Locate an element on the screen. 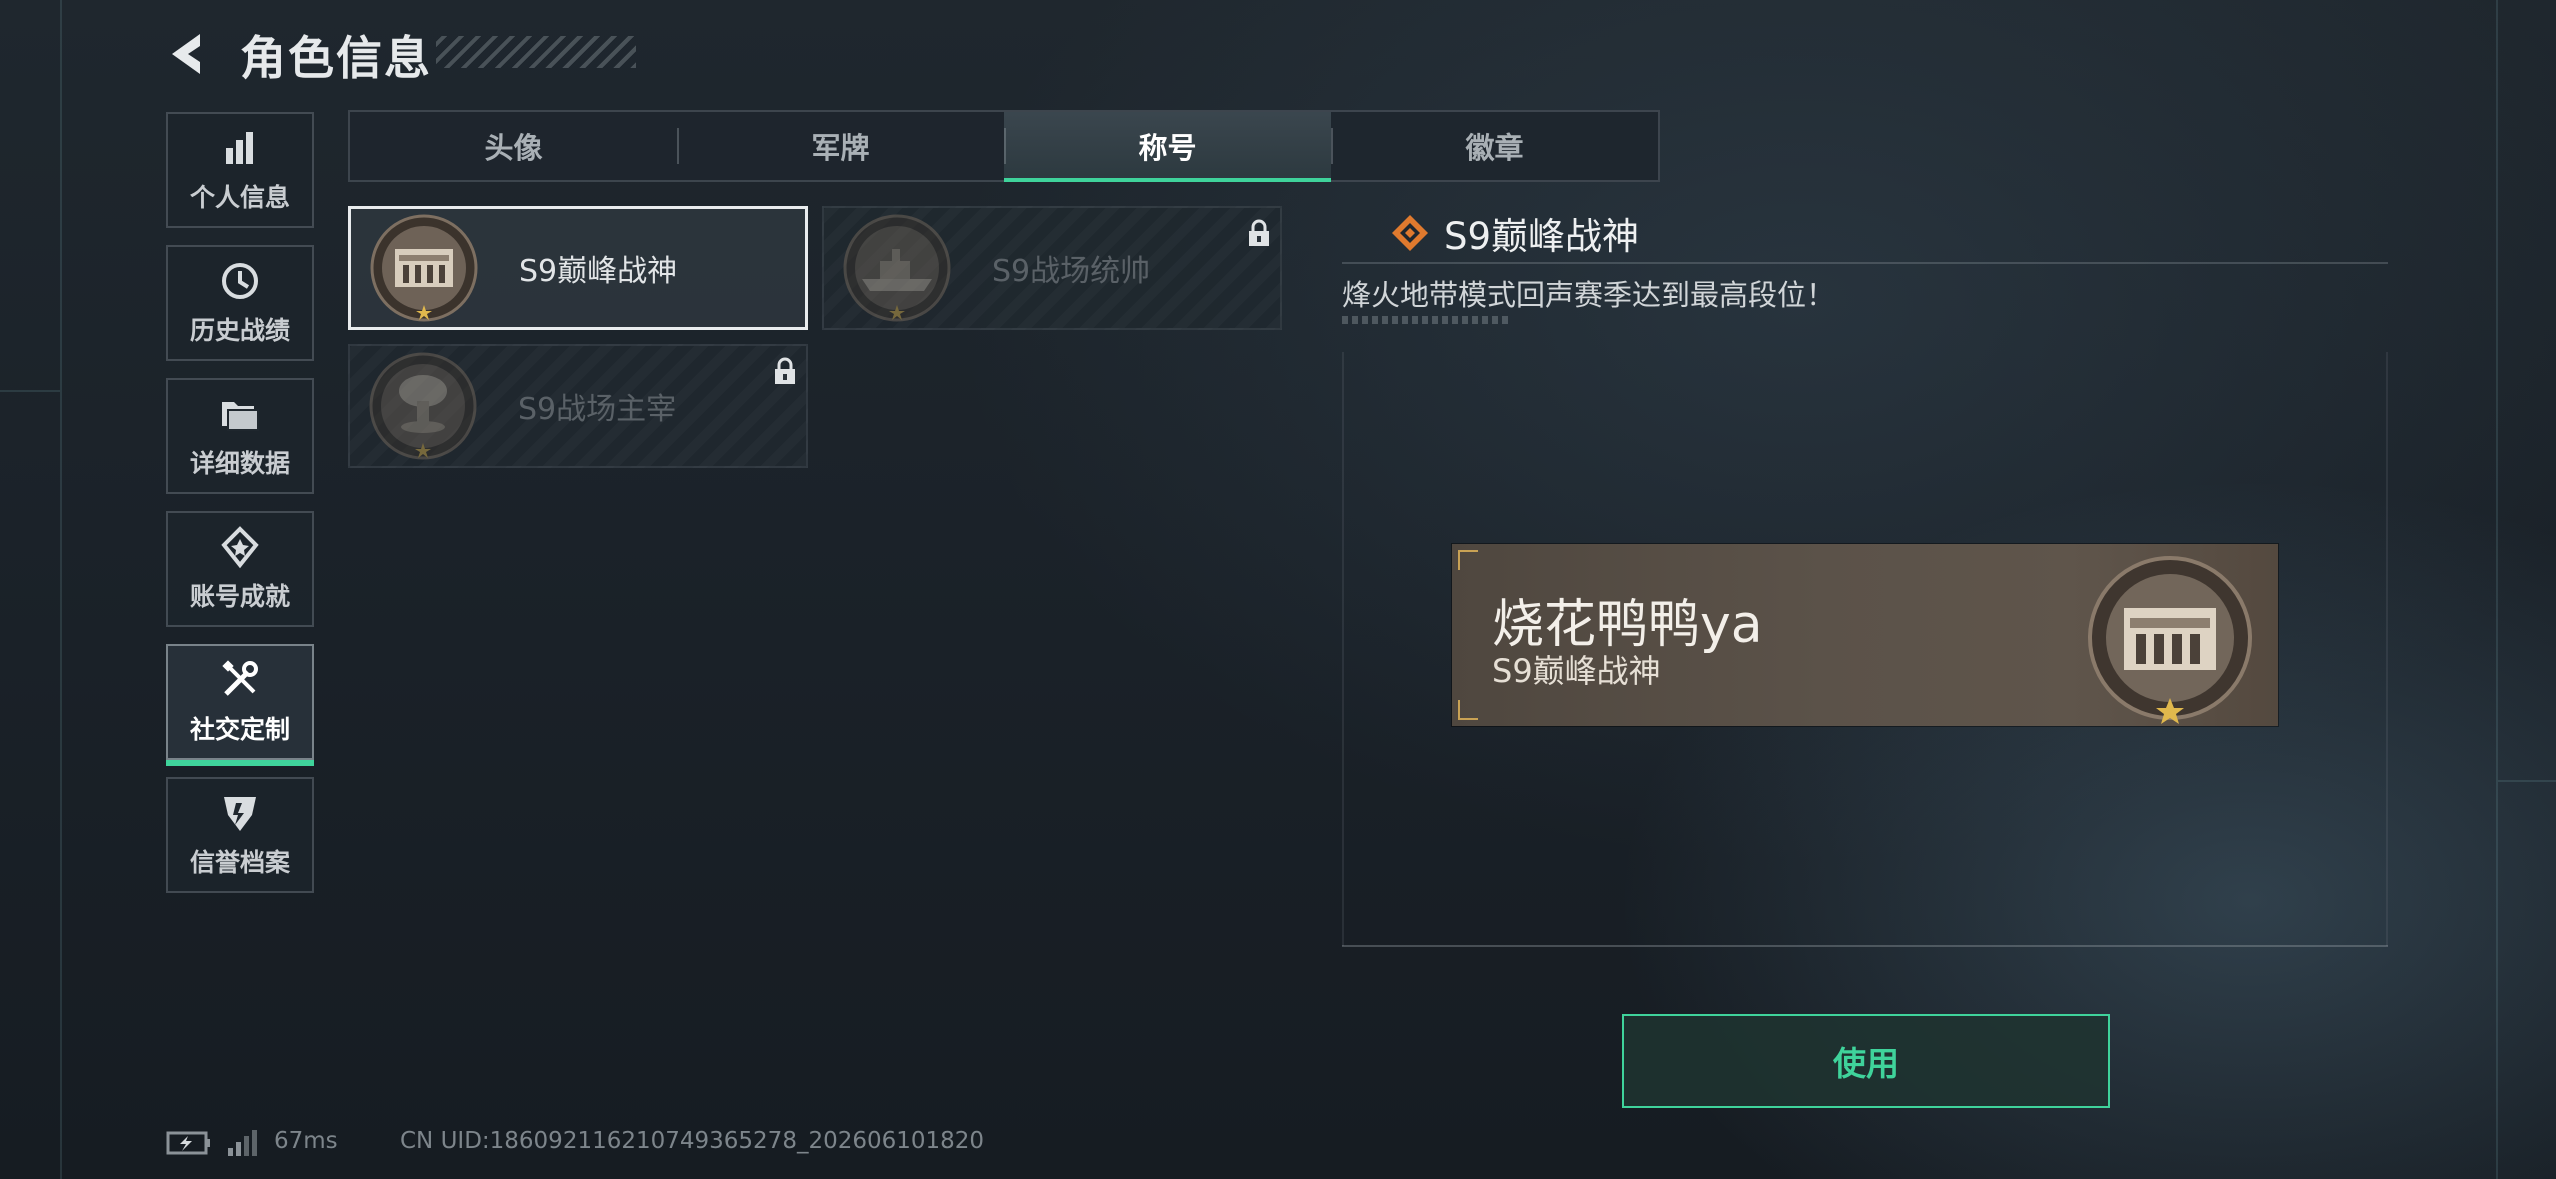 The image size is (2556, 1179). title-card: S9巅峰战神 is located at coordinates (578, 268).